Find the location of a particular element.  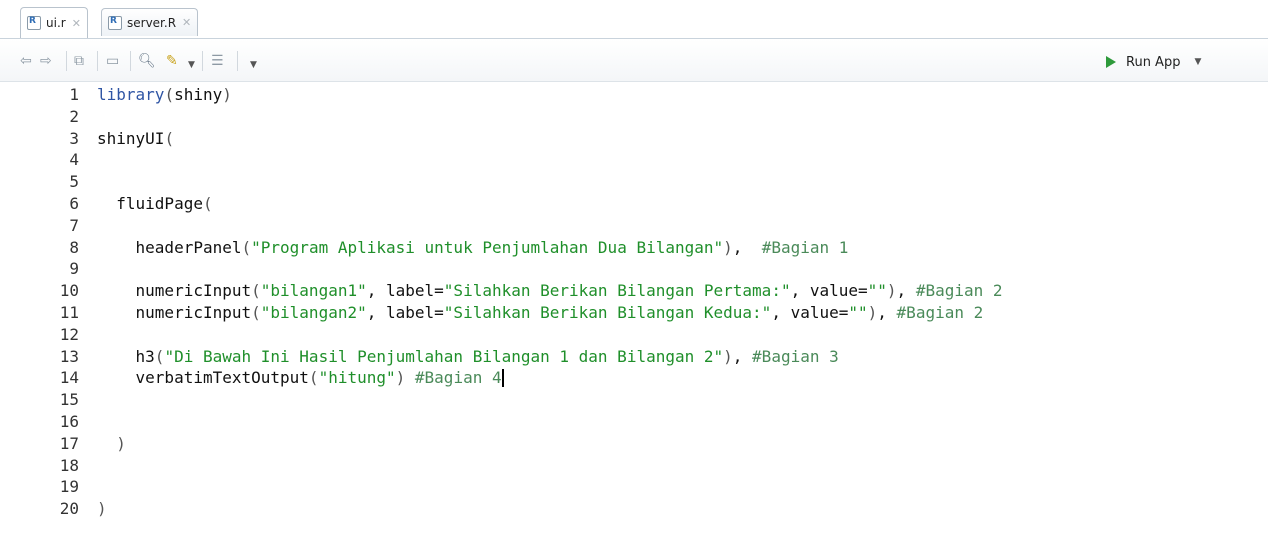

run-app-button: Run App ▼ is located at coordinates (1153, 62).